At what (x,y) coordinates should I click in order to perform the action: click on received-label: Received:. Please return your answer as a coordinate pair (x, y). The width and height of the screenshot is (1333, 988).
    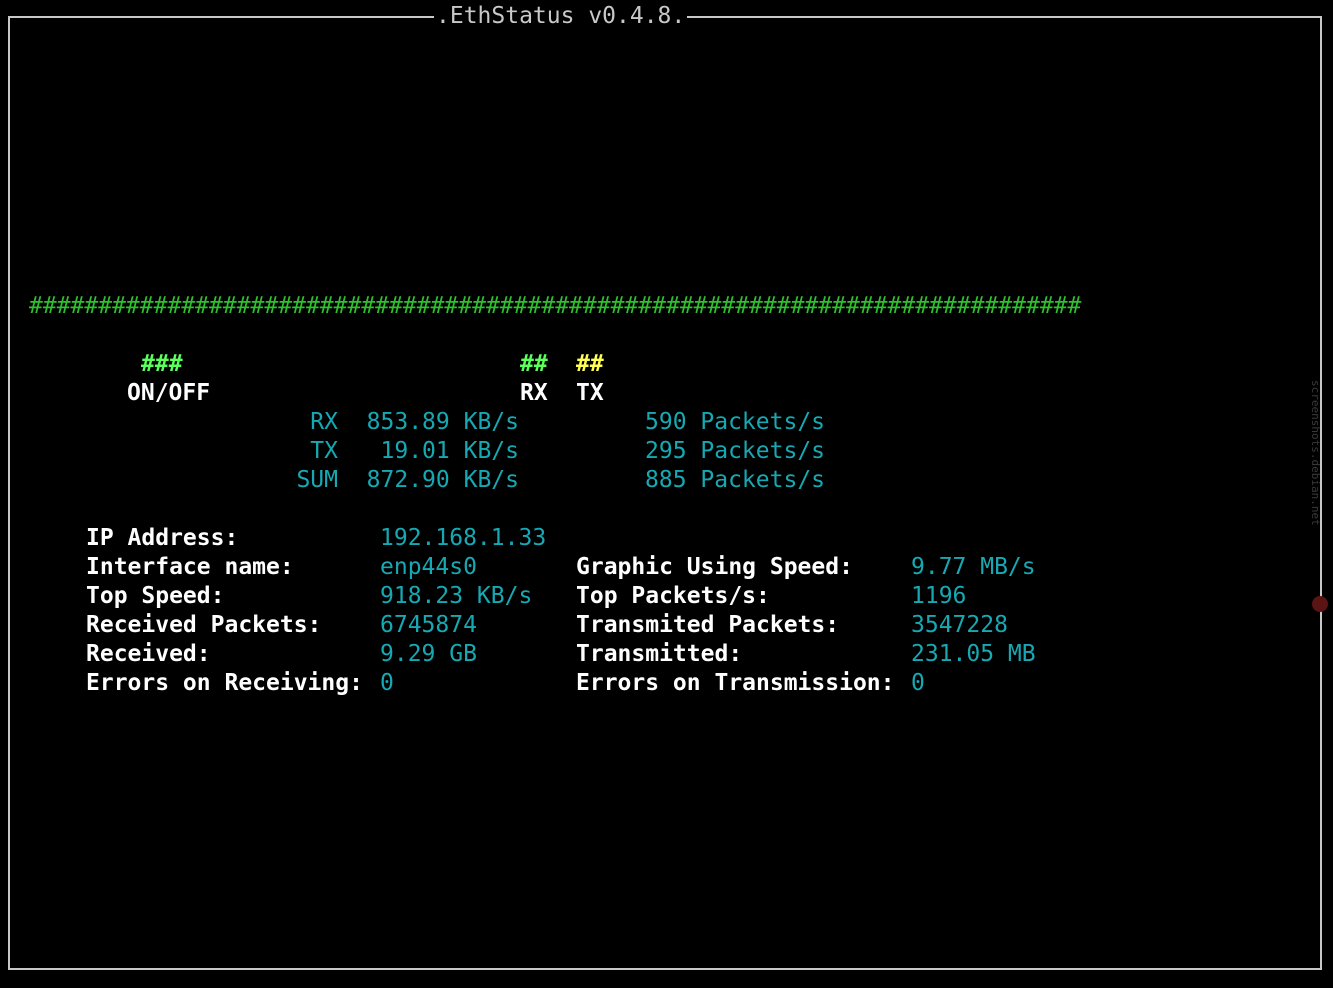
    Looking at the image, I should click on (148, 654).